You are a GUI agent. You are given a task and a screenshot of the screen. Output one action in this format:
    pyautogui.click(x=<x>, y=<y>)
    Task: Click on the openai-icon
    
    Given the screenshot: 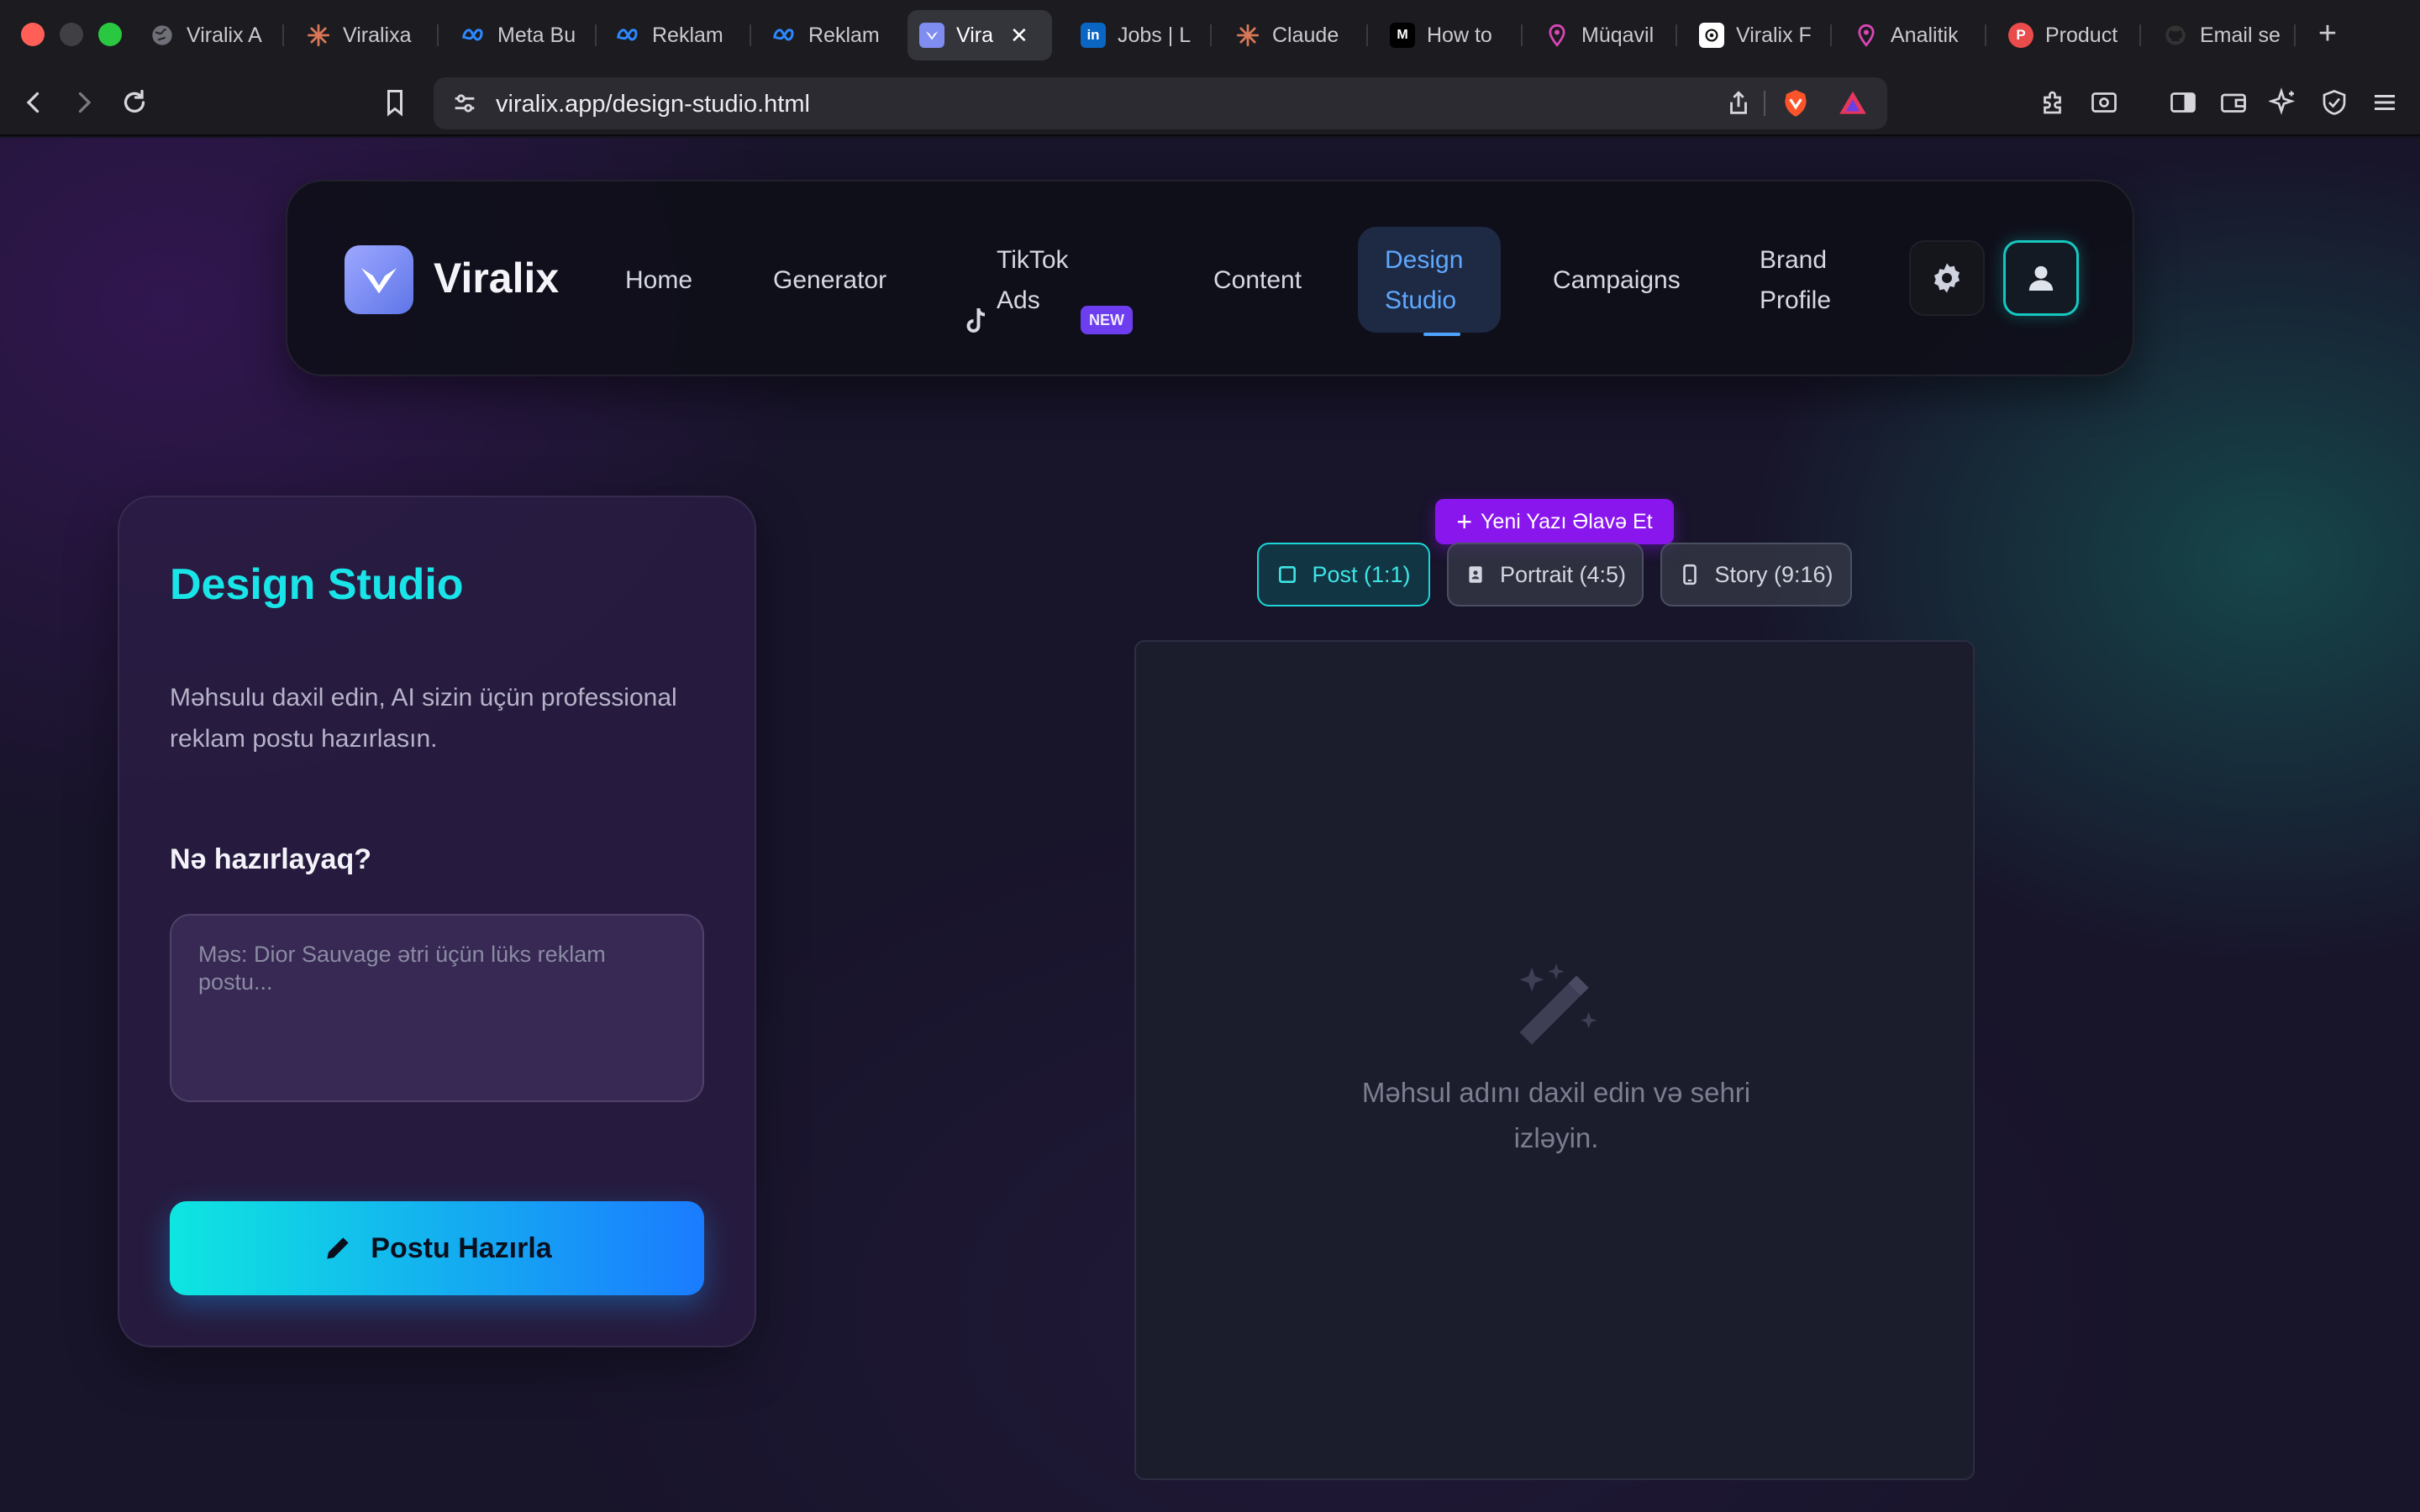 What is the action you would take?
    pyautogui.click(x=1711, y=35)
    